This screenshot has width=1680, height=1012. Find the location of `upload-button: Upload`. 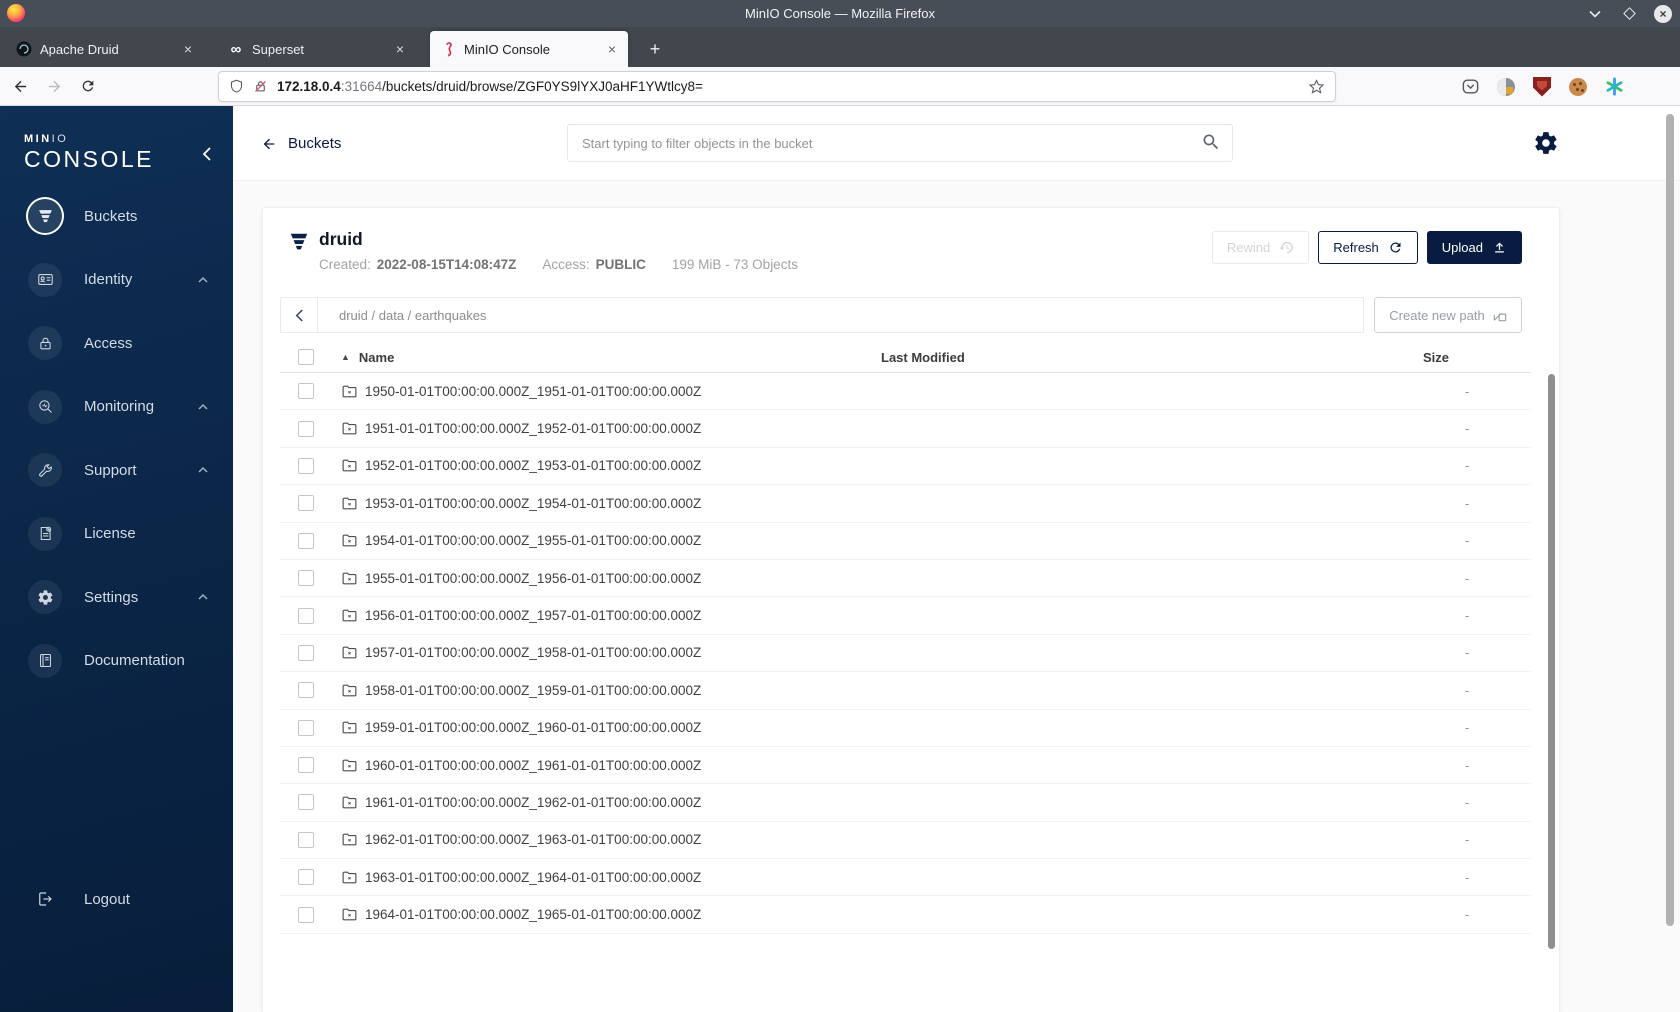

upload-button: Upload is located at coordinates (1474, 247).